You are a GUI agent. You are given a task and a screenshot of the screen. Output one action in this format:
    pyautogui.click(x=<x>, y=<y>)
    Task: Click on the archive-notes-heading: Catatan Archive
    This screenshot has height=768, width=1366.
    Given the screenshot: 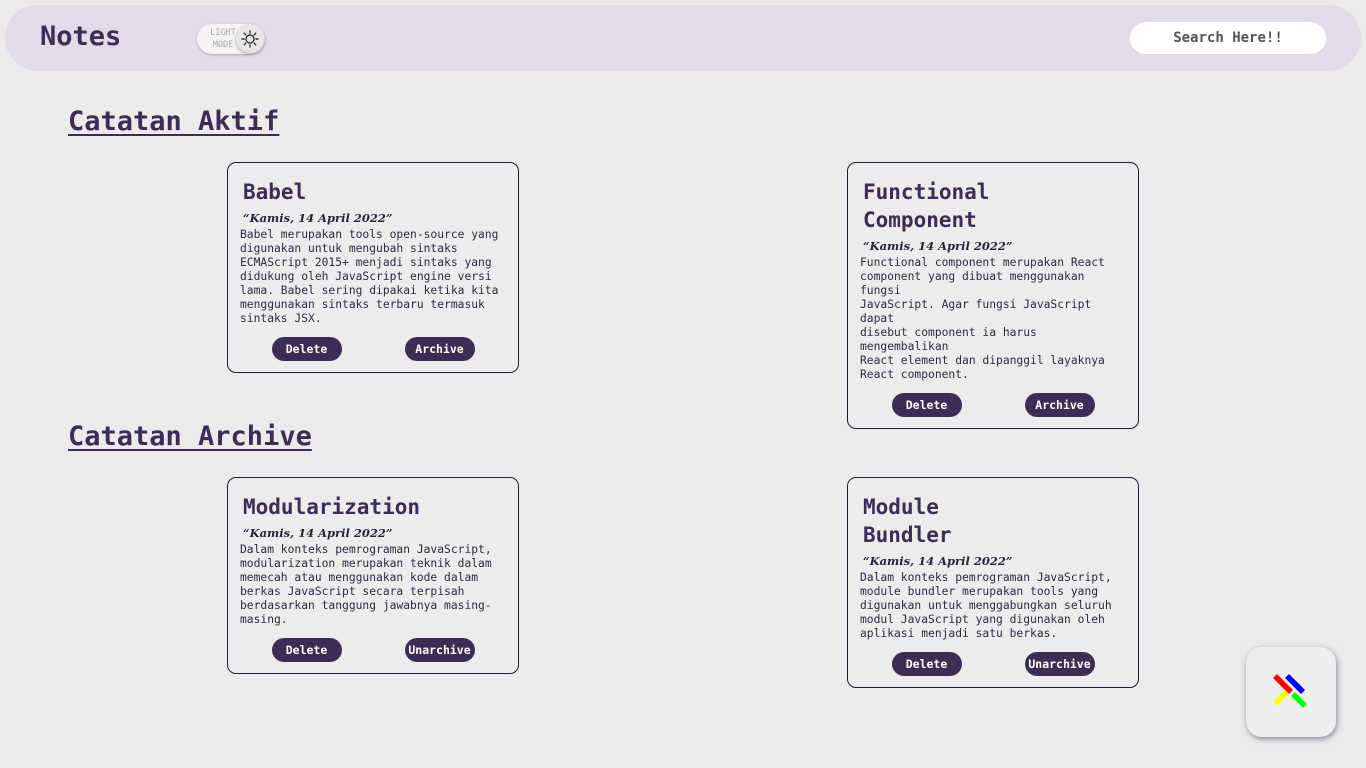 What is the action you would take?
    pyautogui.click(x=190, y=436)
    